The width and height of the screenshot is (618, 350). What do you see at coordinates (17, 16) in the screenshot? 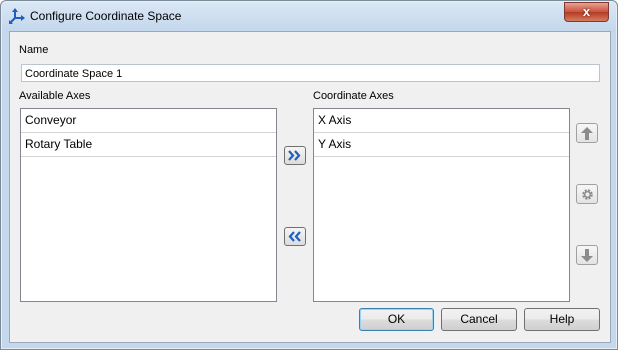
I see `axes-icon` at bounding box center [17, 16].